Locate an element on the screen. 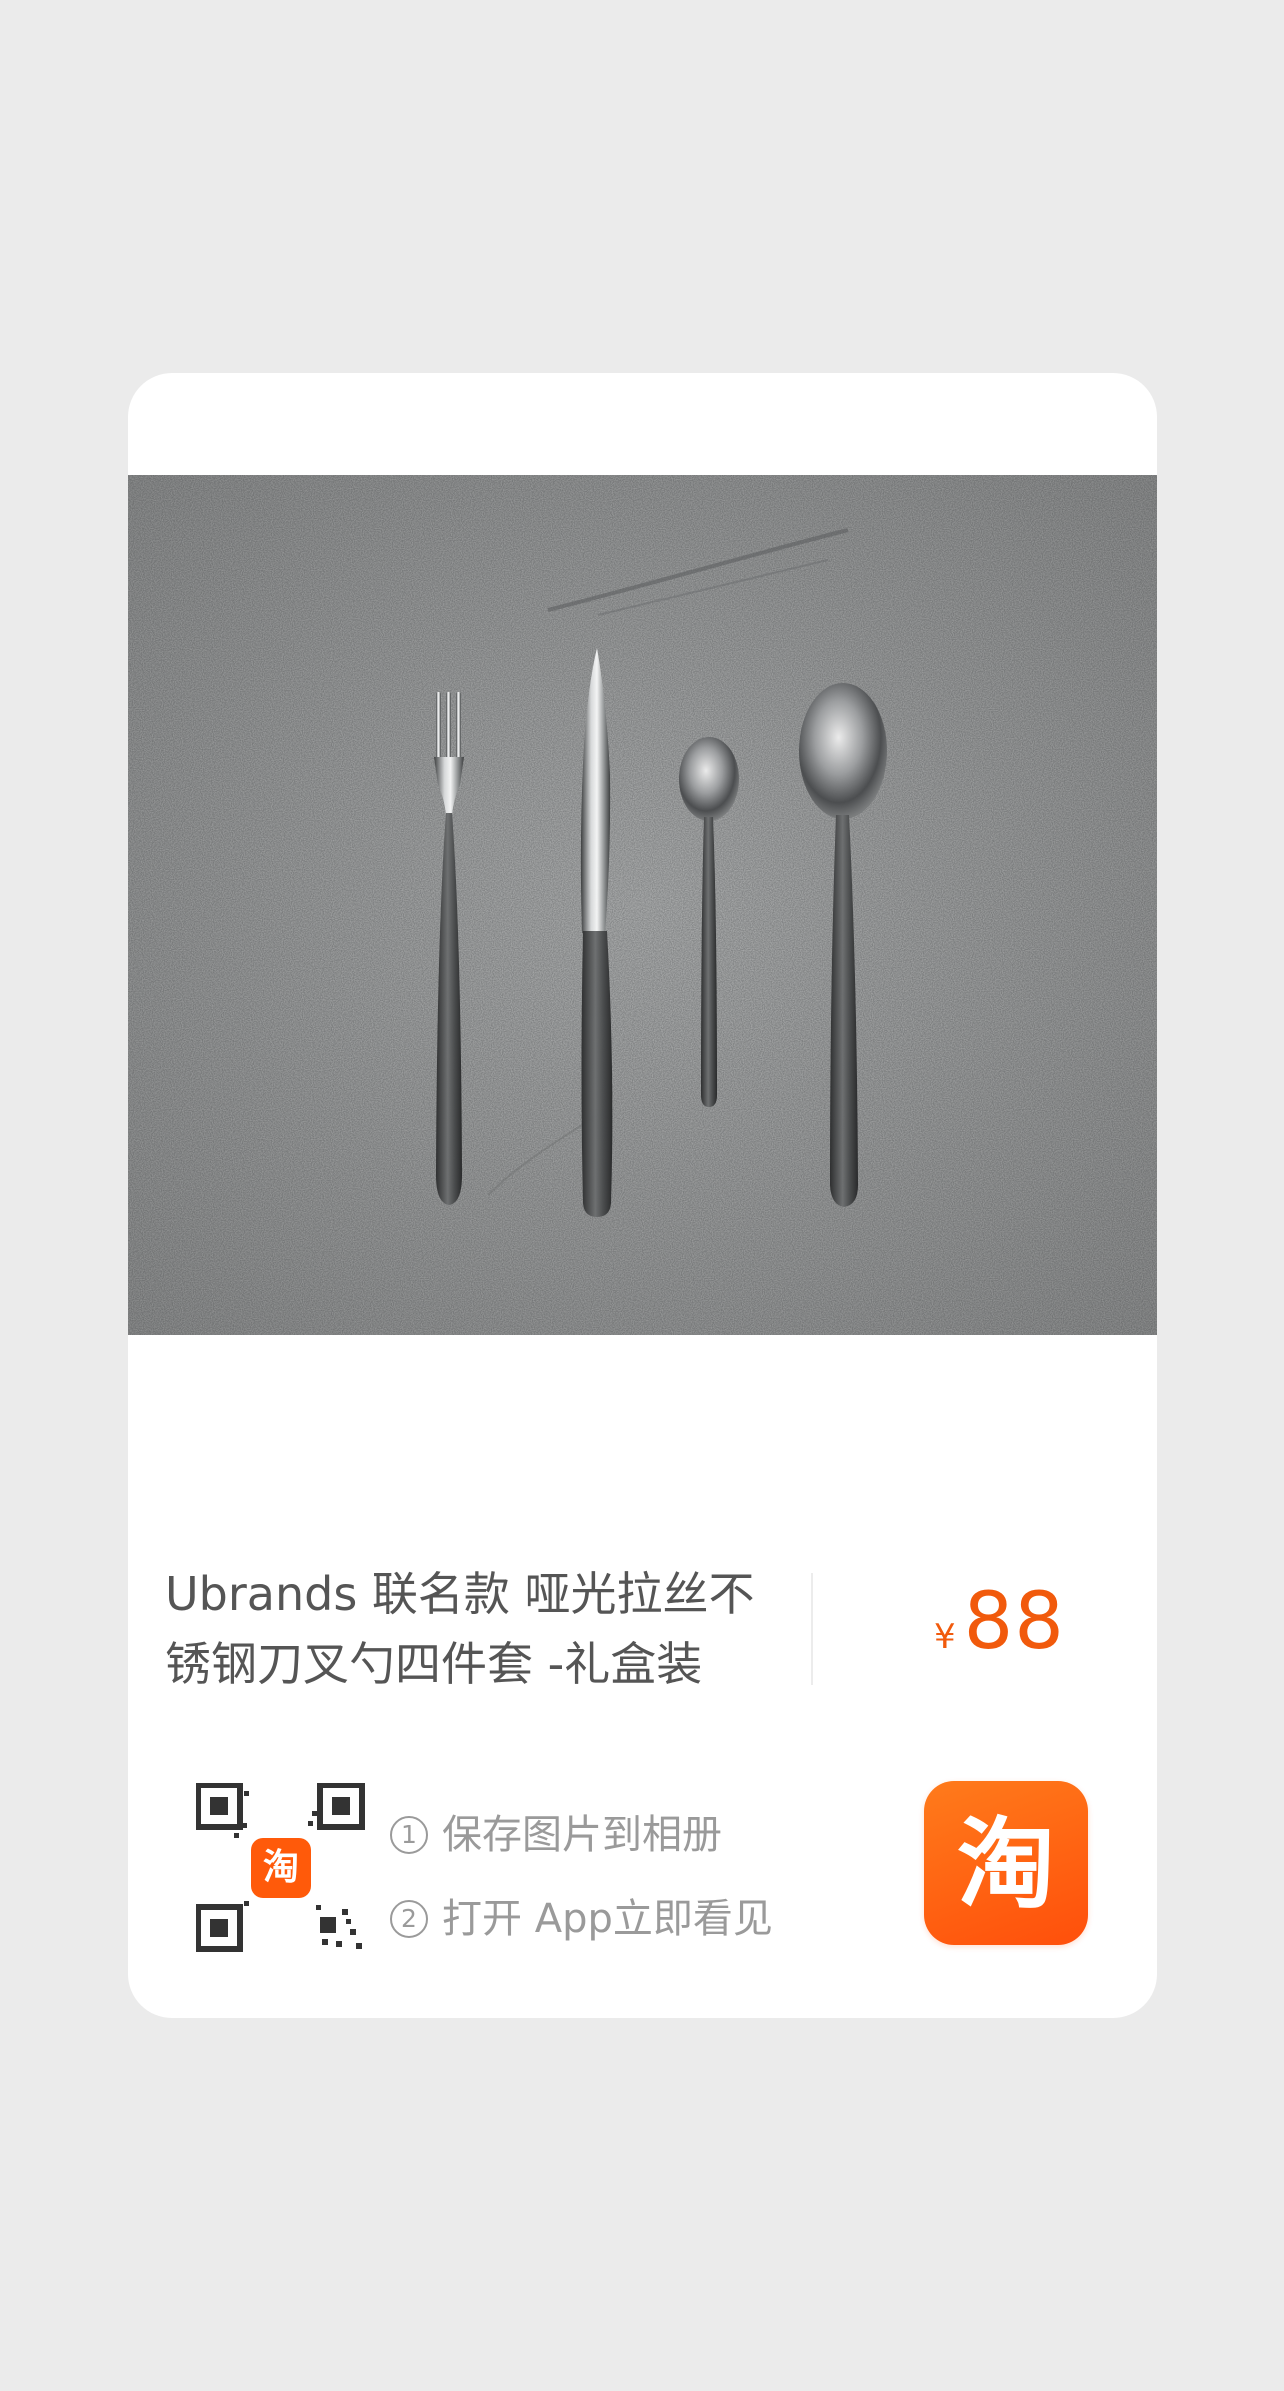 The width and height of the screenshot is (1284, 2391). instructions: 1 保存图片到相册 2 打开 App立即看见 is located at coordinates (581, 1877).